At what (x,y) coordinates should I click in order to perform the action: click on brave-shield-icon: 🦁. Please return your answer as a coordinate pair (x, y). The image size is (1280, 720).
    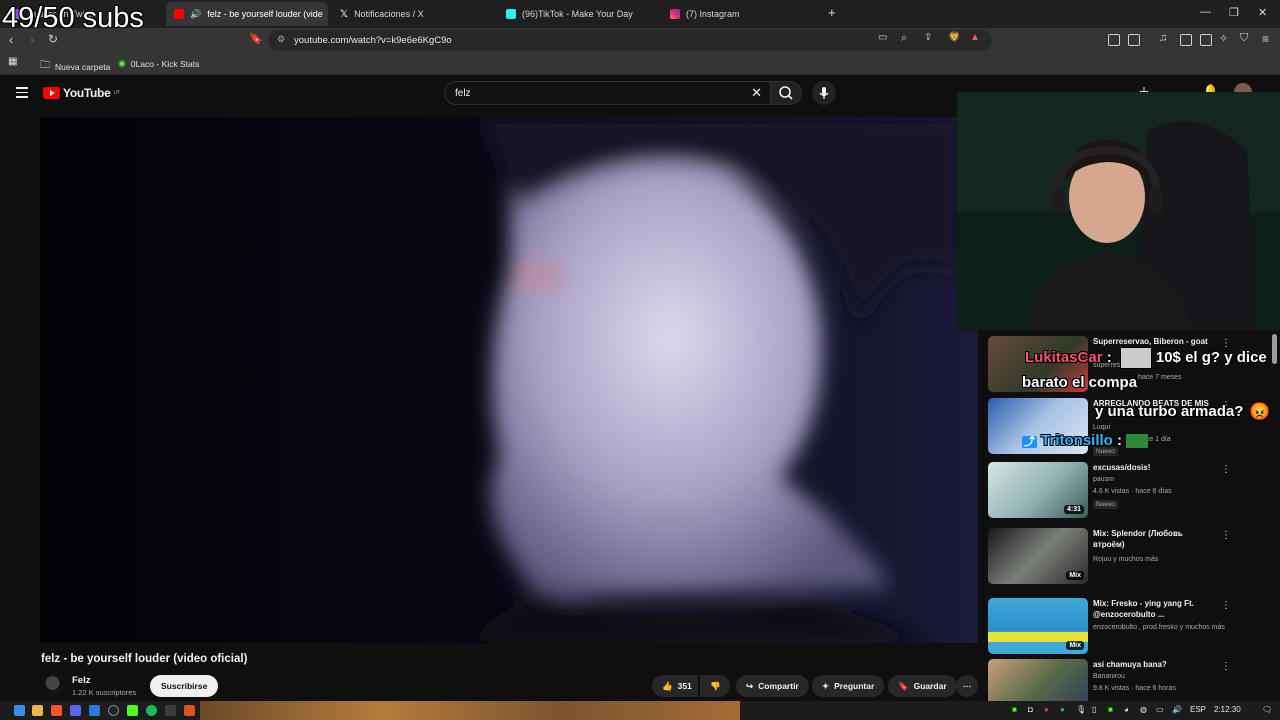
    Looking at the image, I should click on (954, 37).